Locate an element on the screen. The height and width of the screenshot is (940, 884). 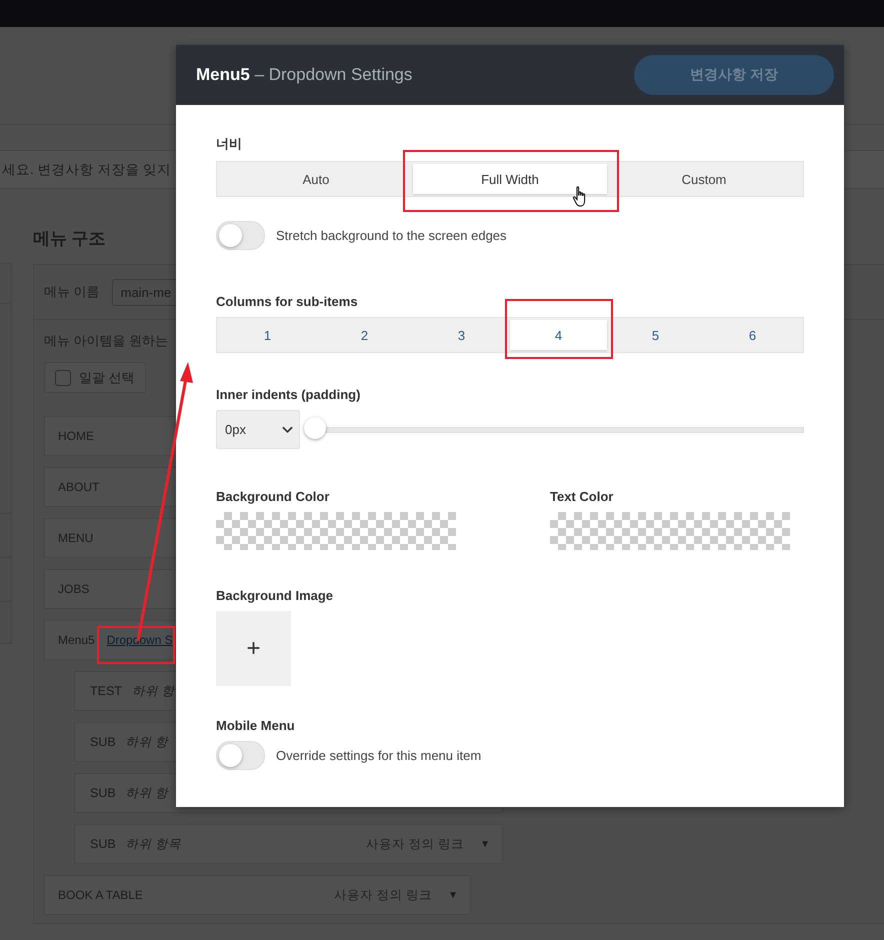
width-option: Auto is located at coordinates (316, 179).